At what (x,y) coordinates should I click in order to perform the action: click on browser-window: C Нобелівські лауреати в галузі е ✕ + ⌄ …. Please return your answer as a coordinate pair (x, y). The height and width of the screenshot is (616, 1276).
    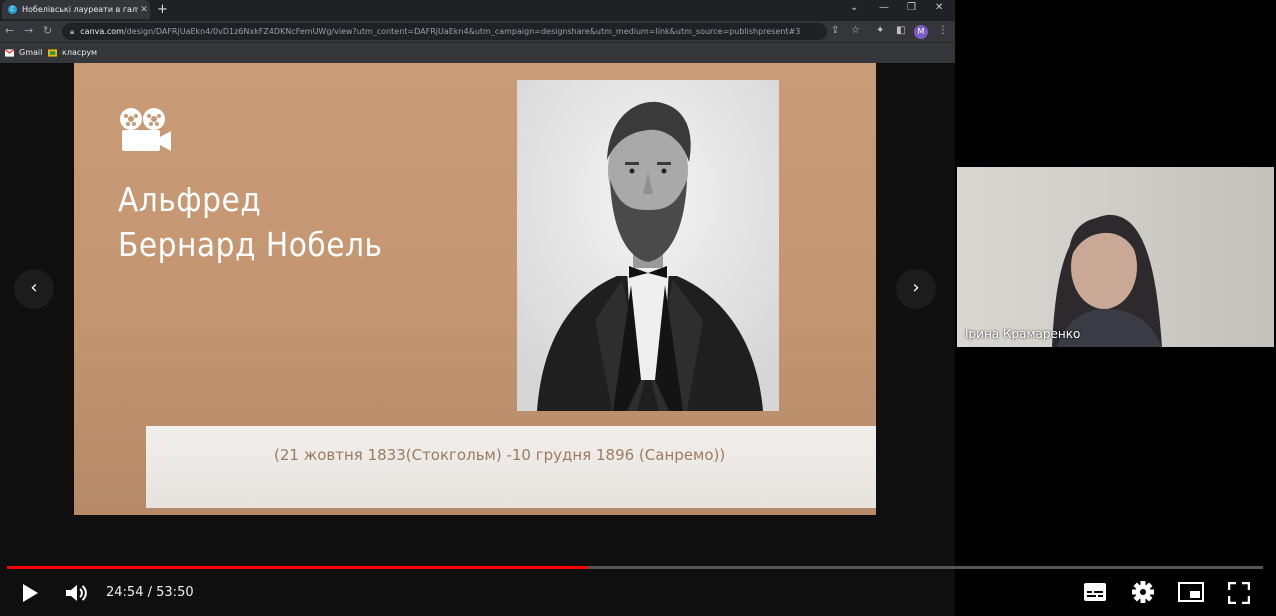
    Looking at the image, I should click on (477, 32).